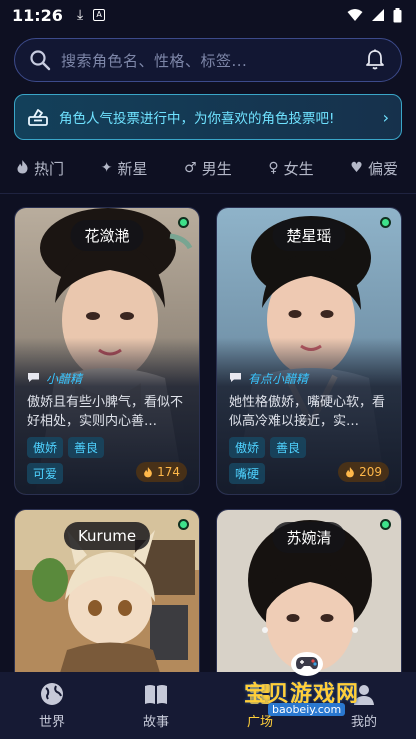 Image resolution: width=416 pixels, height=739 pixels. I want to click on vote-box-icon, so click(38, 117).